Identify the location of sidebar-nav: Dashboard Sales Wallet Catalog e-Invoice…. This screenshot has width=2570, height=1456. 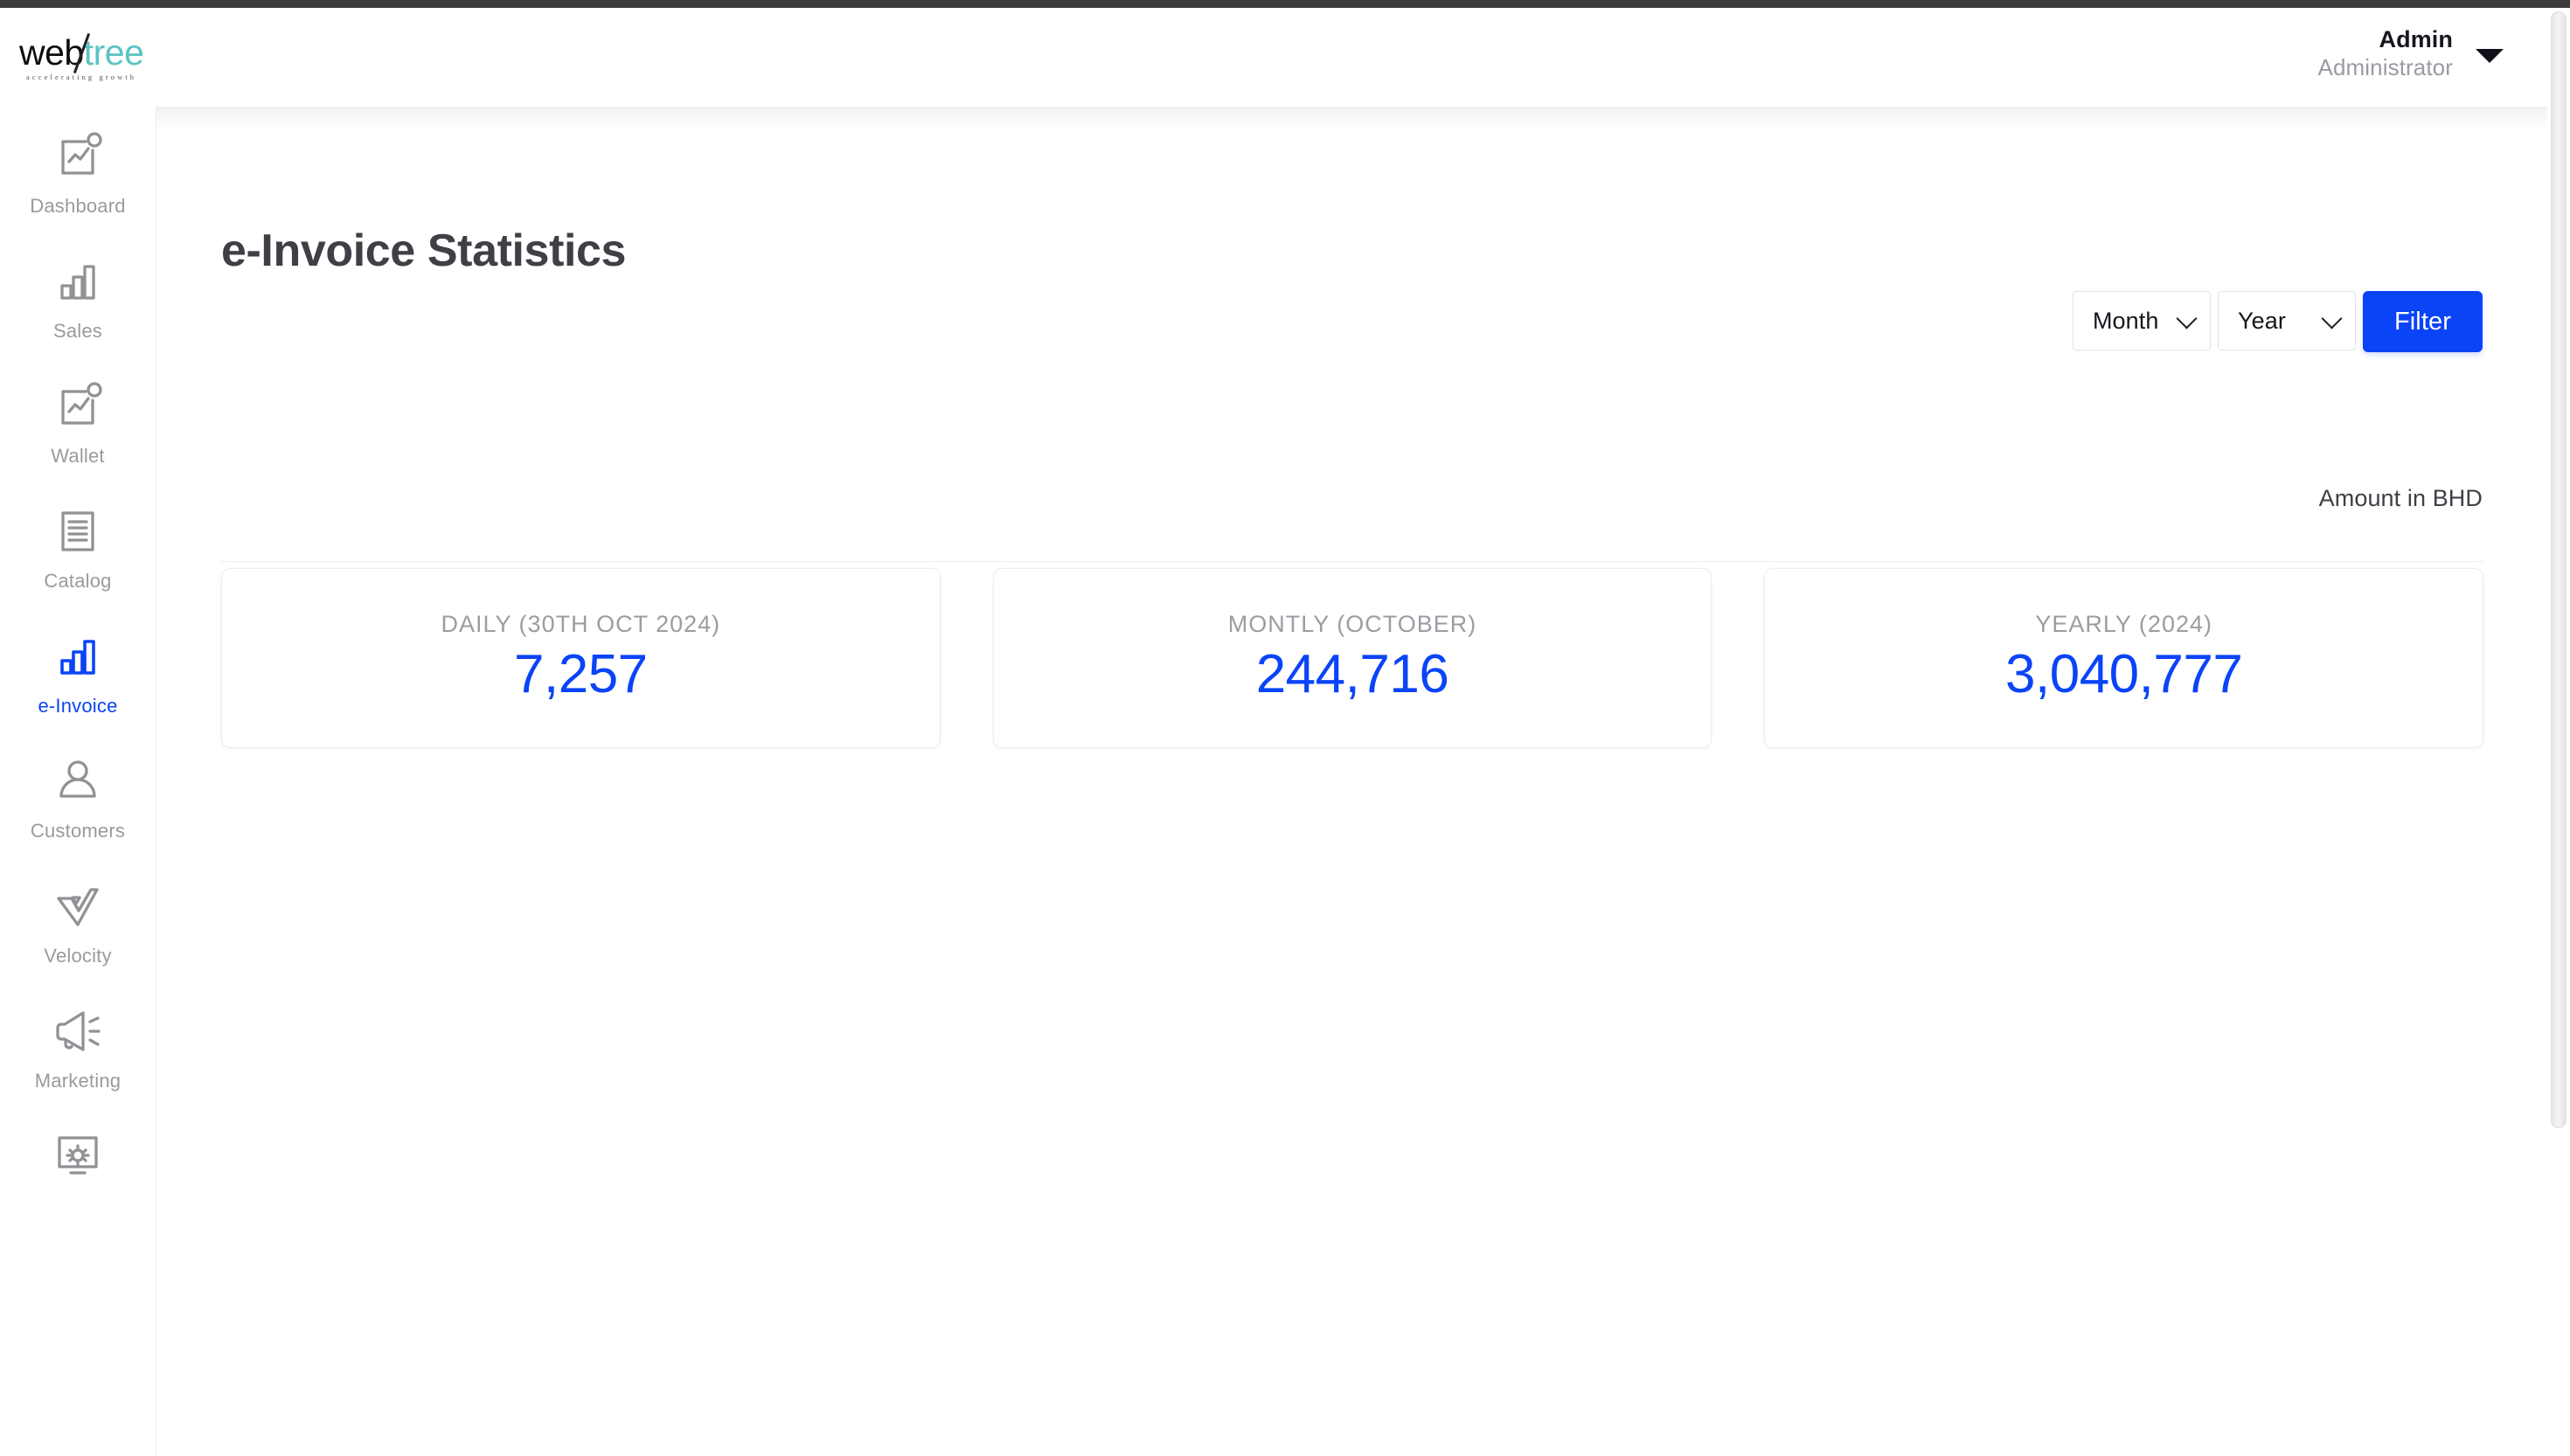
(78, 781).